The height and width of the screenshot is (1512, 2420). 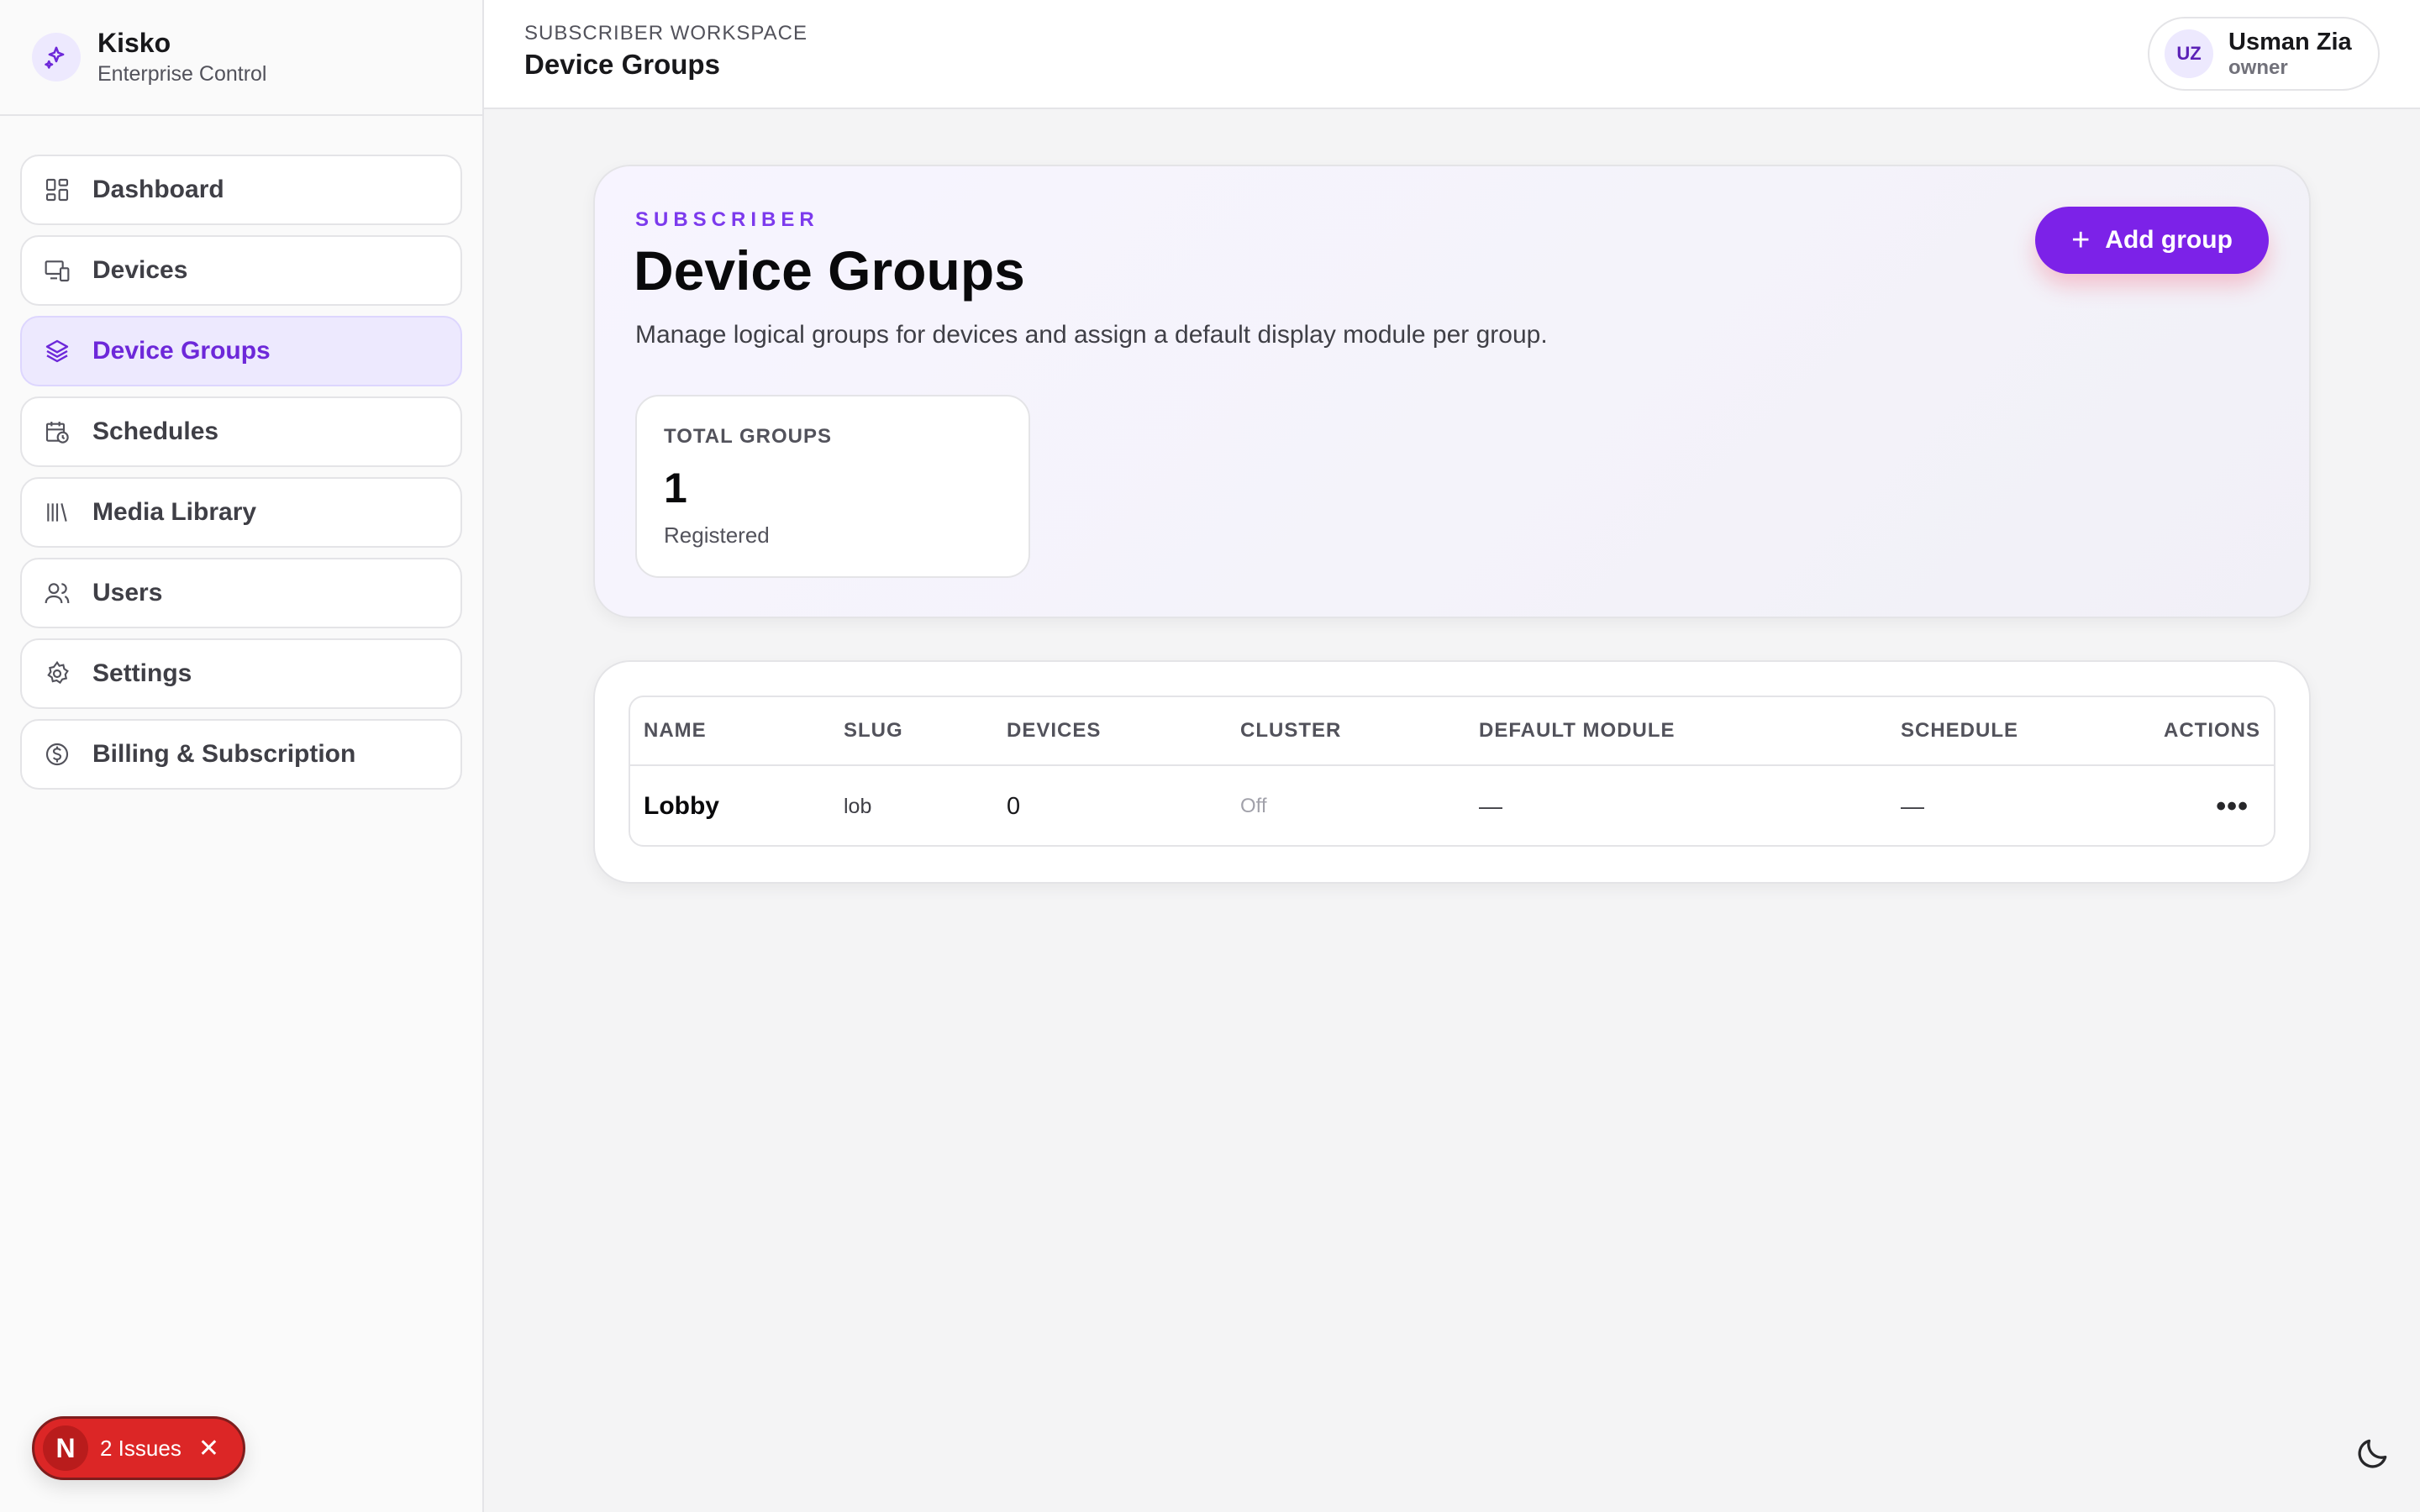 I want to click on sidebar-item-label: Media Library, so click(x=174, y=512).